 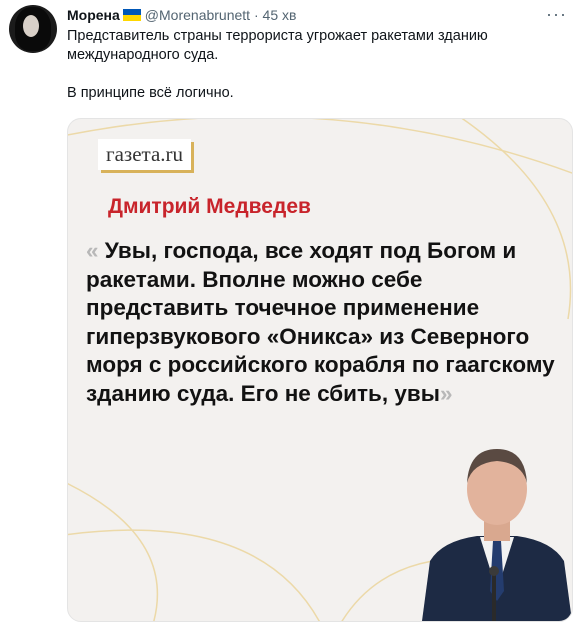 What do you see at coordinates (93, 15) in the screenshot?
I see `author-name: Морена` at bounding box center [93, 15].